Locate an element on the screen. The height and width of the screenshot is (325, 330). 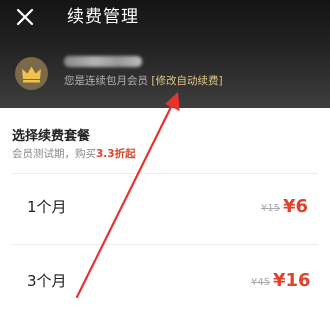
crown-icon is located at coordinates (31, 74).